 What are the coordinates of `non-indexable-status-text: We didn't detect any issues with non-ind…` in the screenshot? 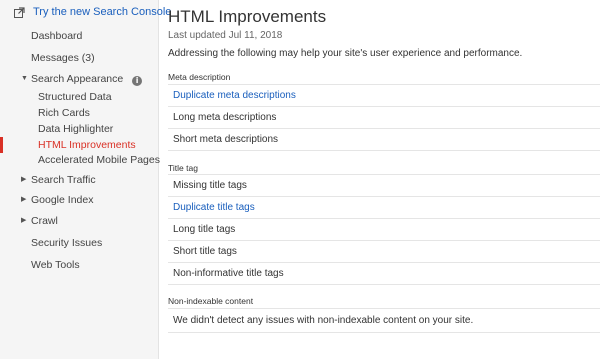 It's located at (323, 320).